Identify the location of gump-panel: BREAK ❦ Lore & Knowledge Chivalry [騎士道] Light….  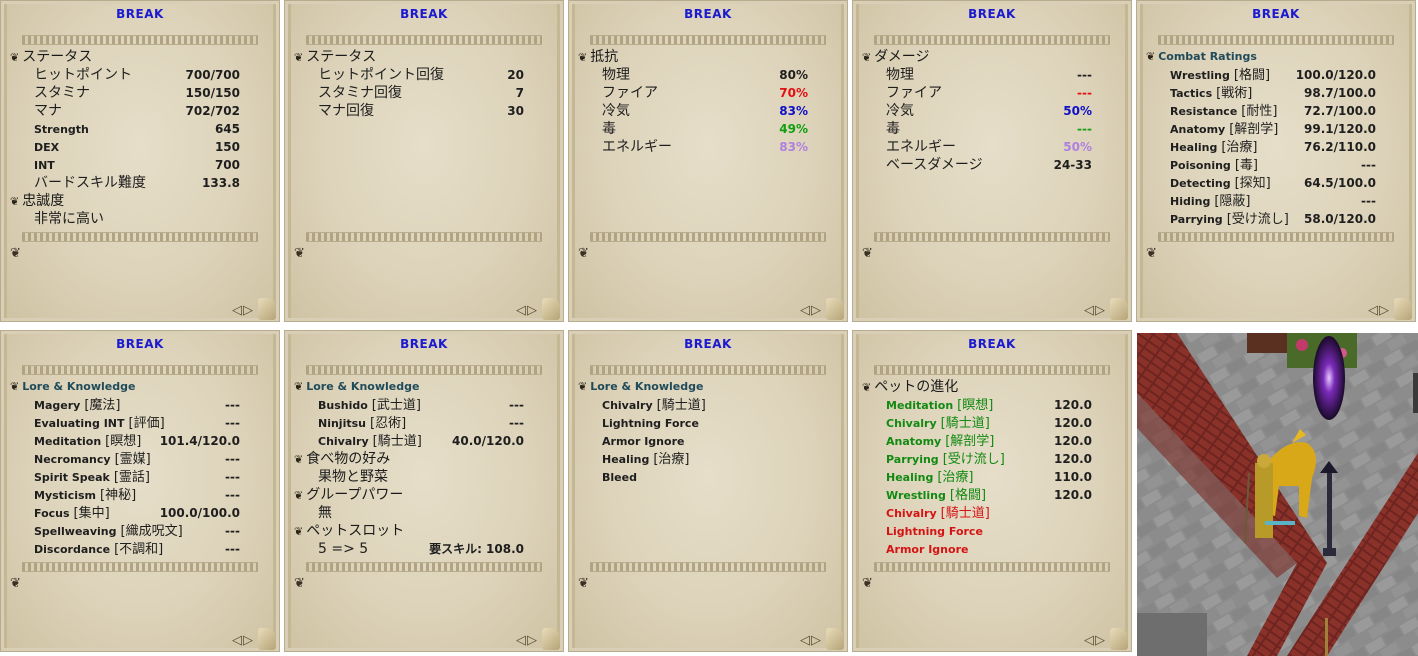
(708, 491).